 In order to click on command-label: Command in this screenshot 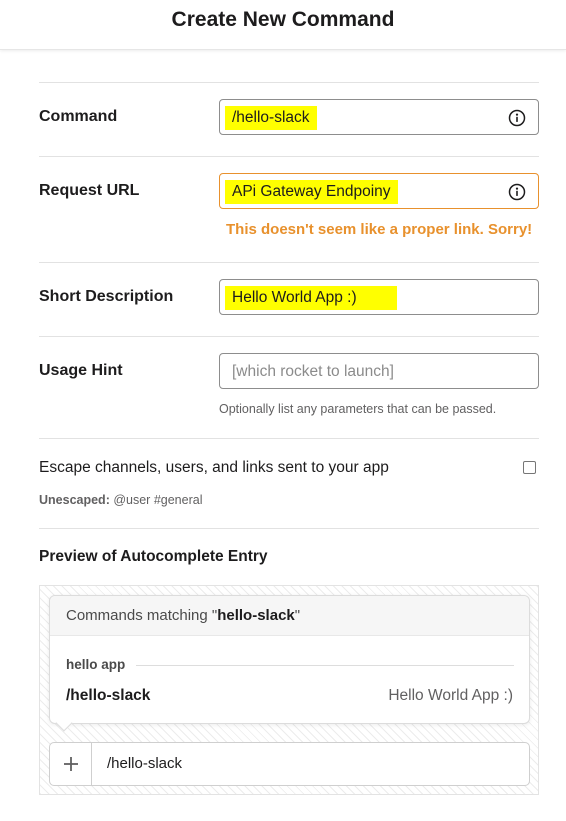, I will do `click(78, 116)`.